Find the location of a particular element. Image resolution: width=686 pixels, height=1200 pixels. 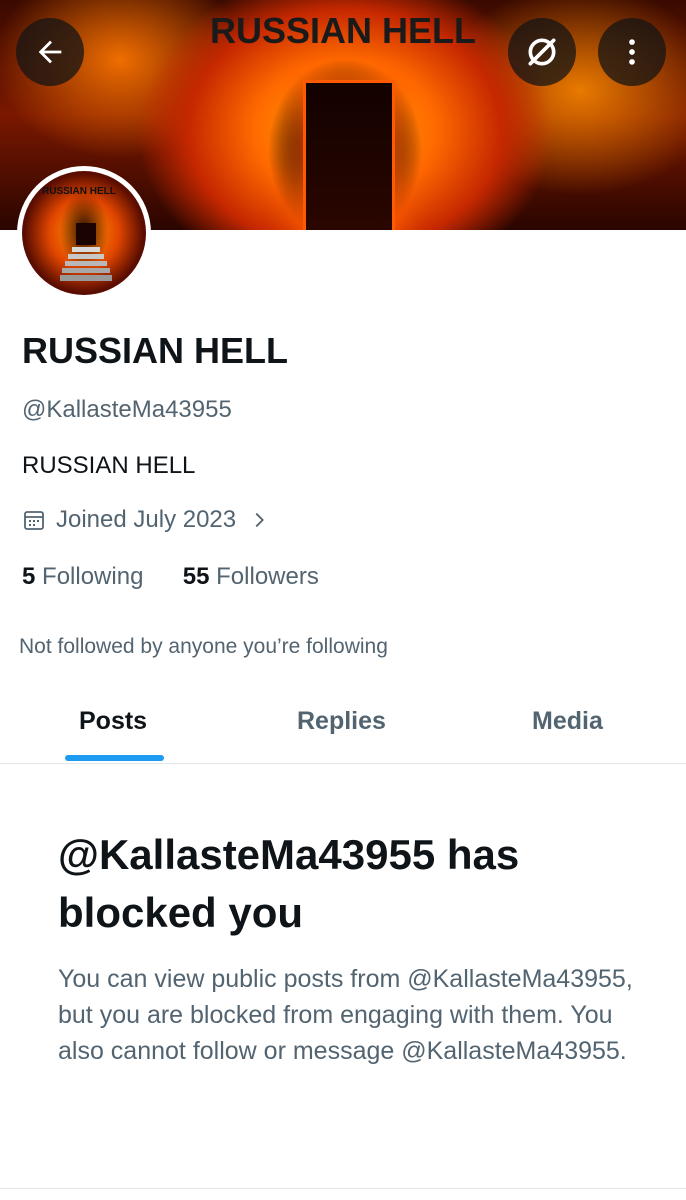

profile-name: RUSSIAN HELL is located at coordinates (155, 350).